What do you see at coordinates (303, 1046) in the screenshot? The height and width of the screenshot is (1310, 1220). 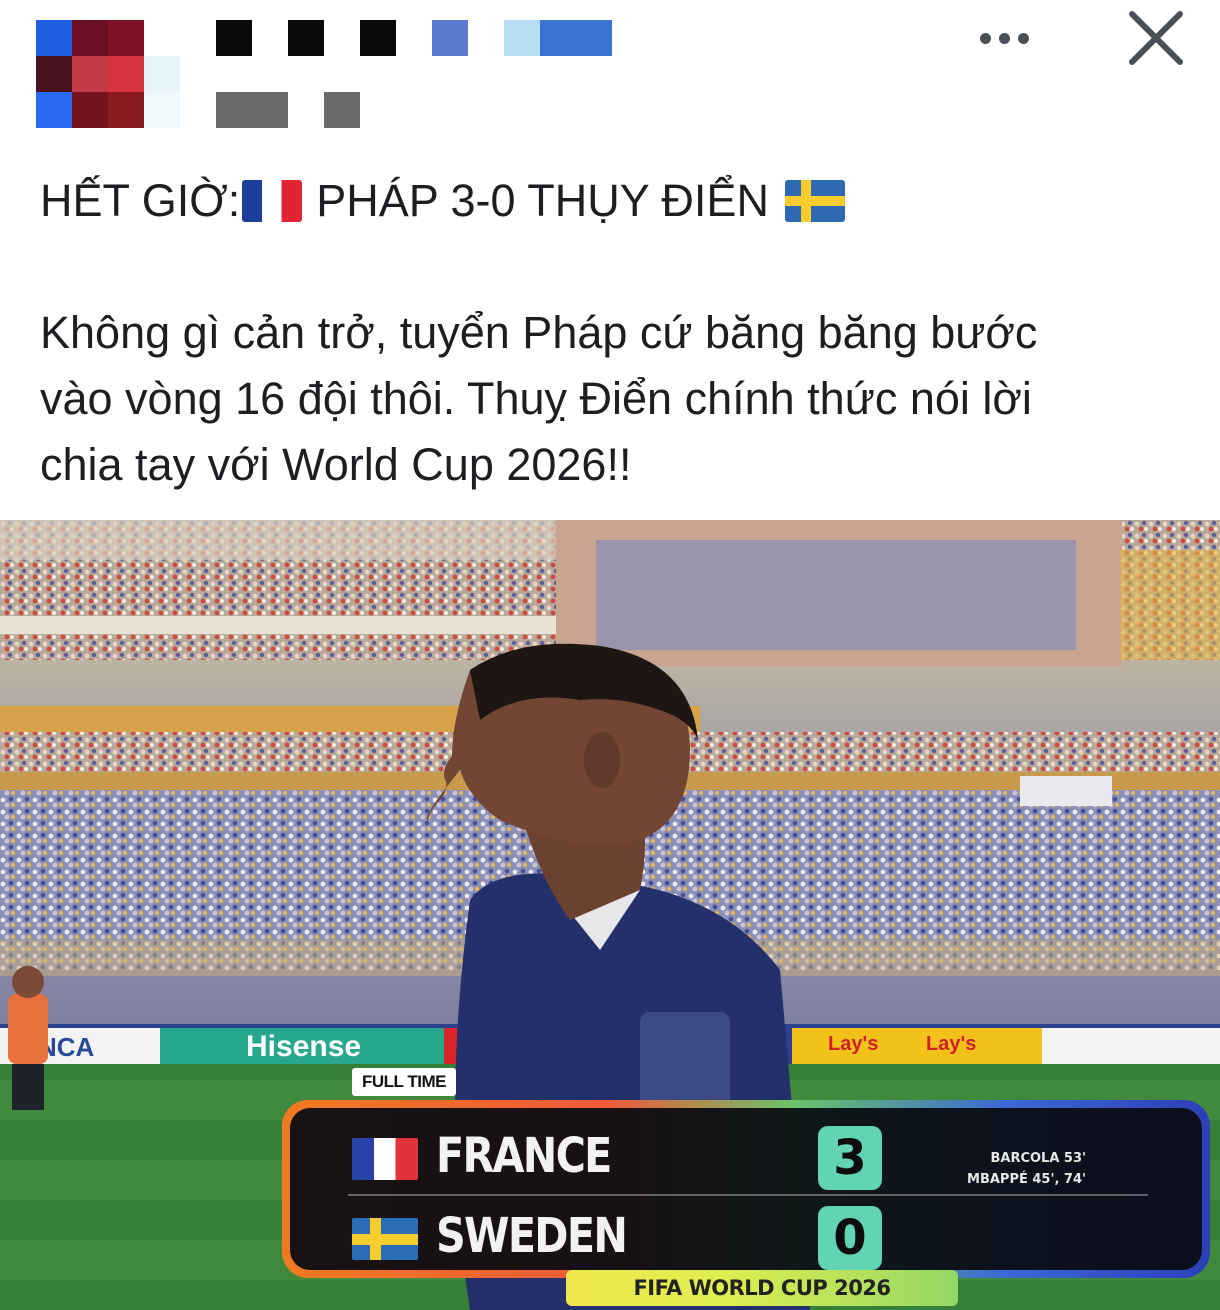 I see `ad-board-text: Hisense` at bounding box center [303, 1046].